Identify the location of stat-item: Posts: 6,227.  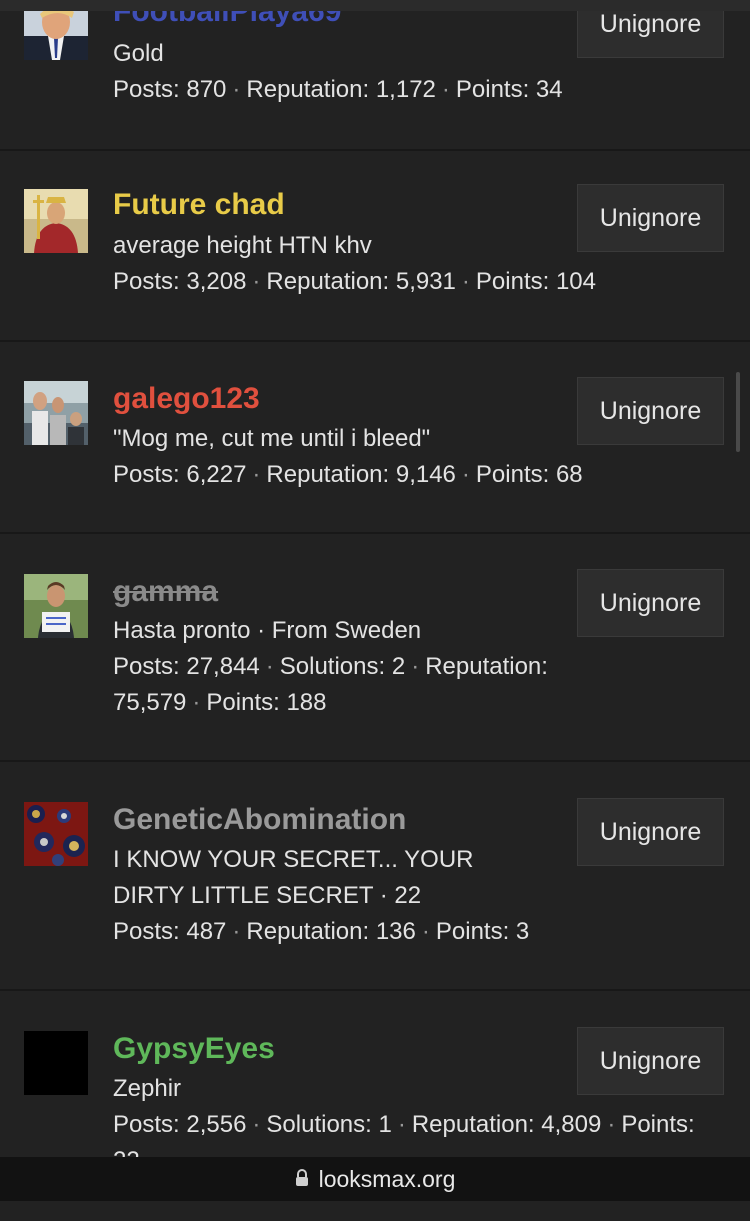
(180, 474).